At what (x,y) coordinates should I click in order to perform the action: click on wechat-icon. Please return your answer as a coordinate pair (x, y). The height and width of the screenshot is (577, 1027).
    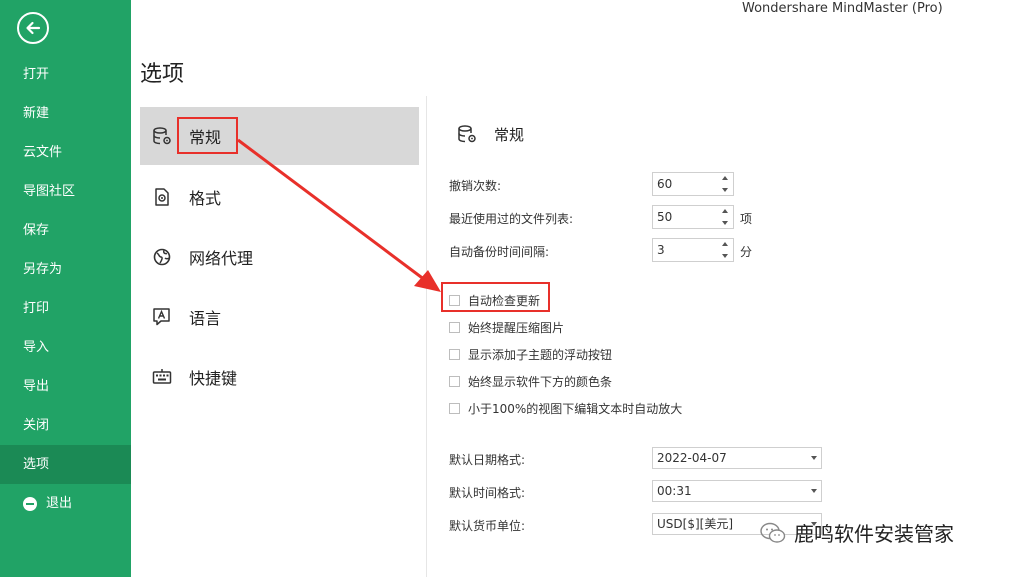
    Looking at the image, I should click on (773, 532).